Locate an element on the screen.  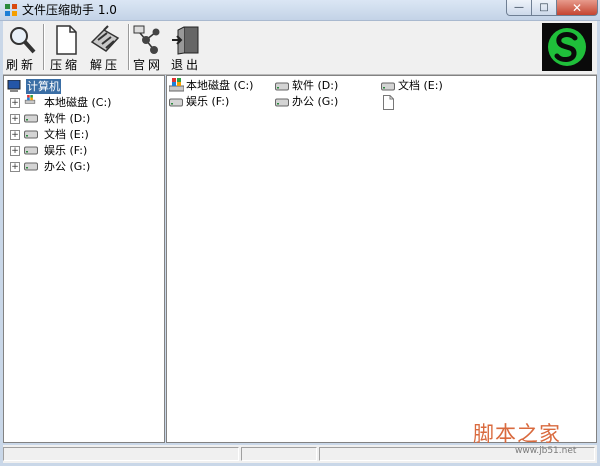
maximize-icon: □ is located at coordinates (544, 7).